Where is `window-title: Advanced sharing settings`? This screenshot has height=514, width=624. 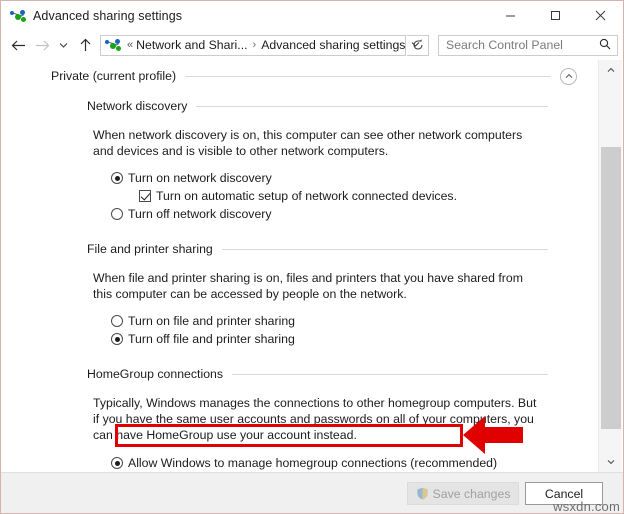 window-title: Advanced sharing settings is located at coordinates (108, 15).